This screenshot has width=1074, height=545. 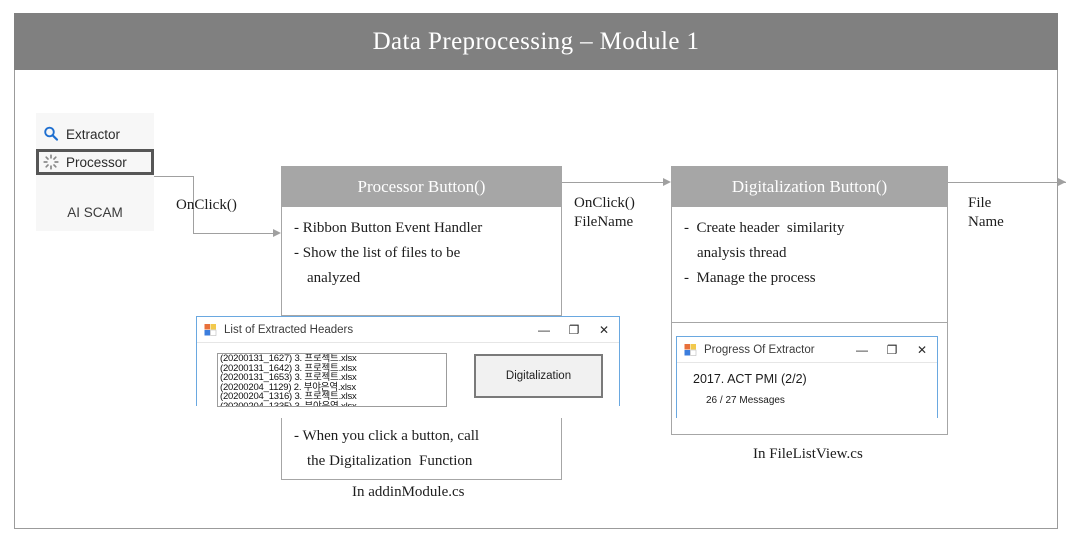 What do you see at coordinates (808, 454) in the screenshot?
I see `caption-filelistview: In FileListView.cs` at bounding box center [808, 454].